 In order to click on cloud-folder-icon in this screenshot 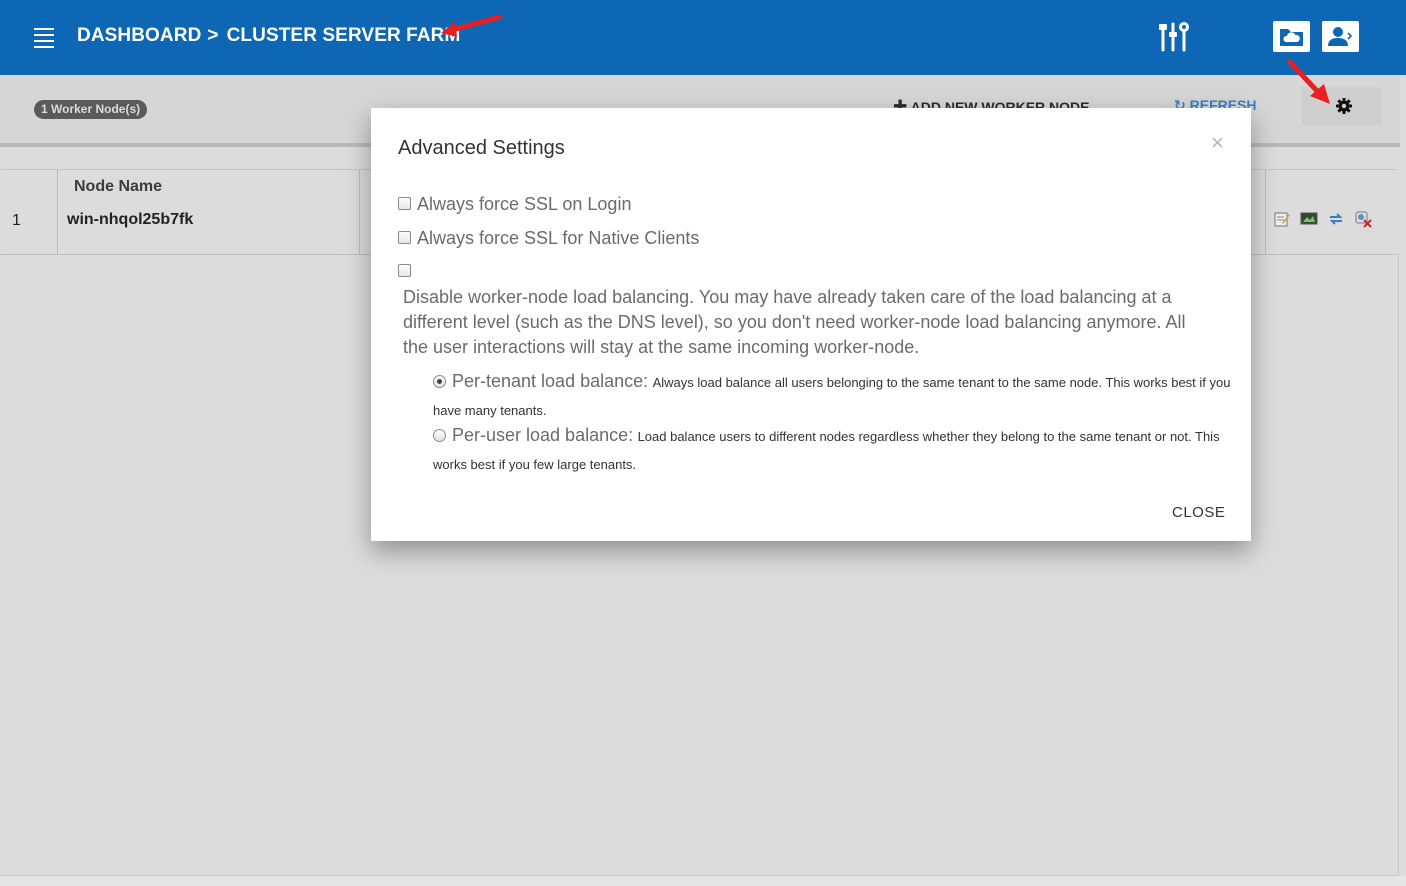, I will do `click(1291, 37)`.